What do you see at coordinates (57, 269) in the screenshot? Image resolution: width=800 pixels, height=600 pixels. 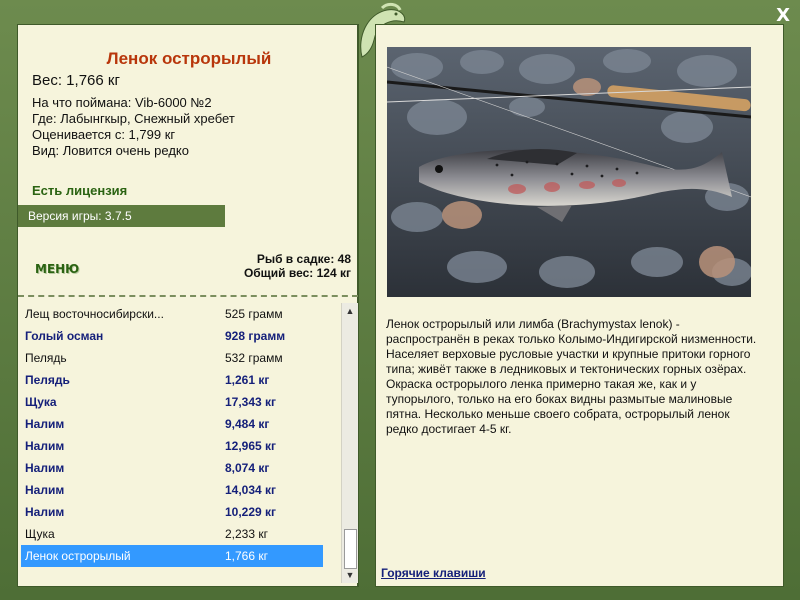 I see `menu-button: МЕНЮ` at bounding box center [57, 269].